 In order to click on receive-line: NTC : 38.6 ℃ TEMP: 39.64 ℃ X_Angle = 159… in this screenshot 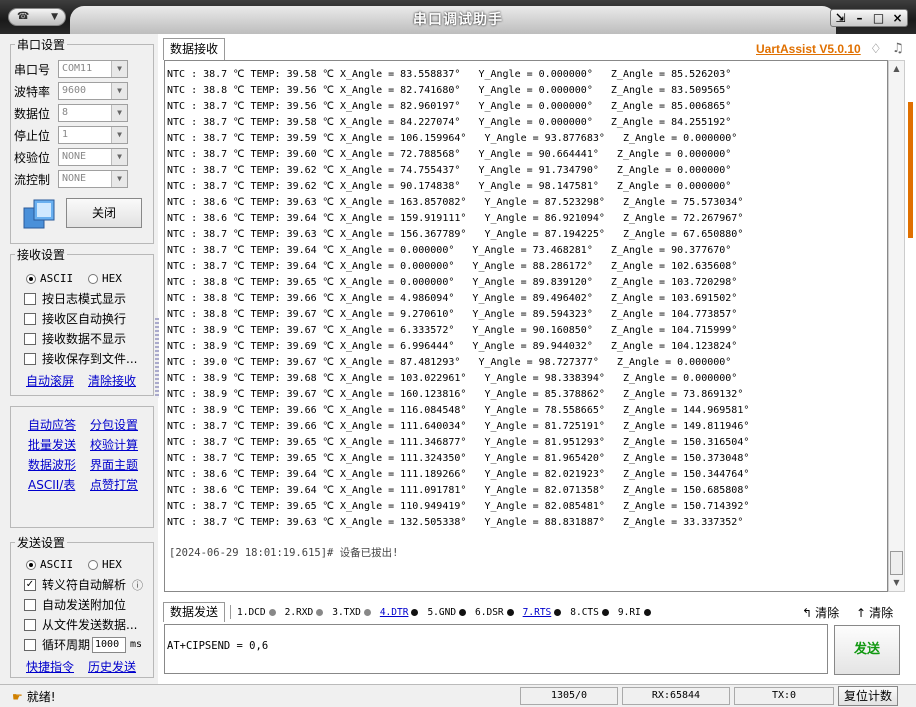, I will do `click(455, 218)`.